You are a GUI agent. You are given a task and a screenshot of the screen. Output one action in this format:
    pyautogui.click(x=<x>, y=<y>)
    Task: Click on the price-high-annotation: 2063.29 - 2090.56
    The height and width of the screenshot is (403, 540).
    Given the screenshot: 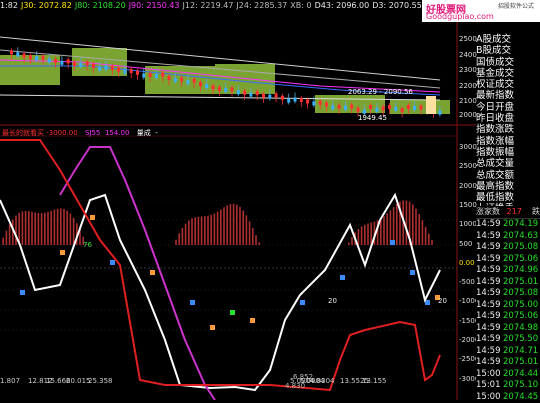 What is the action you would take?
    pyautogui.click(x=380, y=92)
    